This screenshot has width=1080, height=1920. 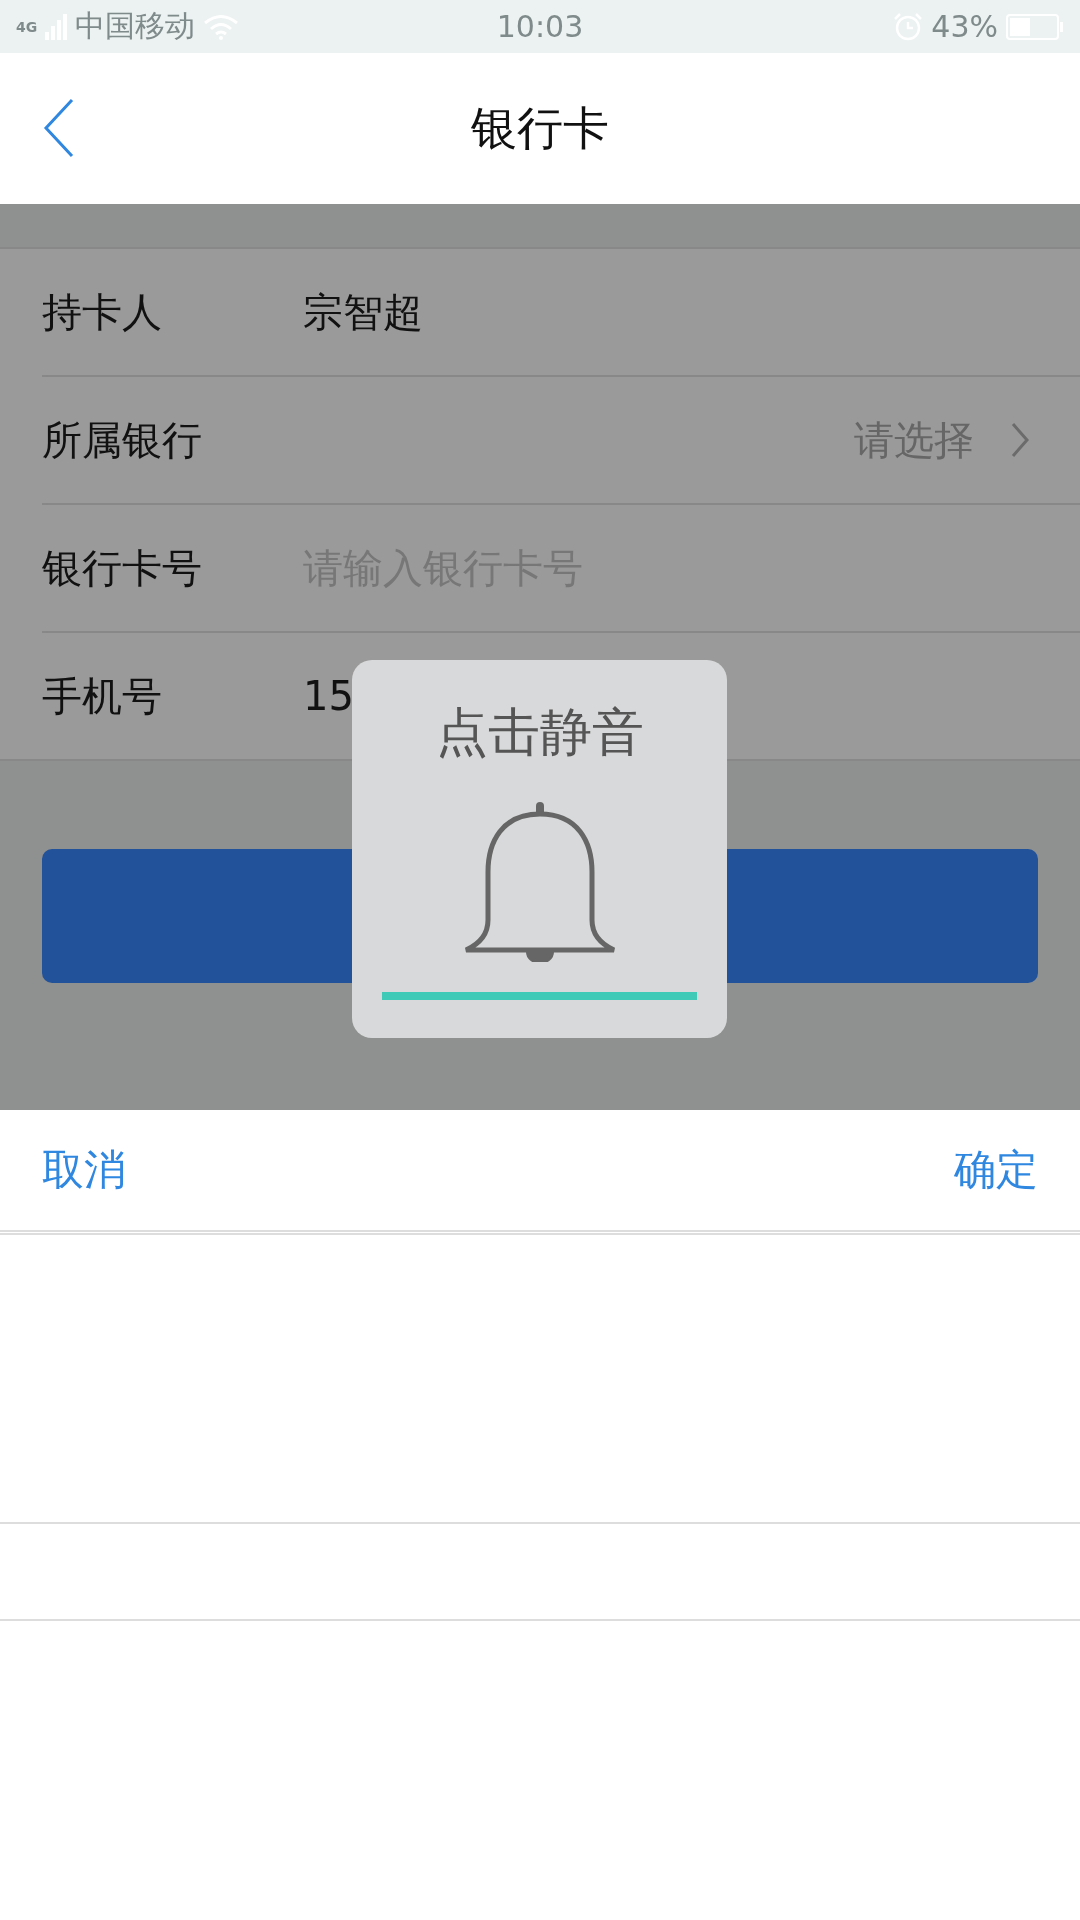 I want to click on chevron-icon, so click(x=1020, y=440).